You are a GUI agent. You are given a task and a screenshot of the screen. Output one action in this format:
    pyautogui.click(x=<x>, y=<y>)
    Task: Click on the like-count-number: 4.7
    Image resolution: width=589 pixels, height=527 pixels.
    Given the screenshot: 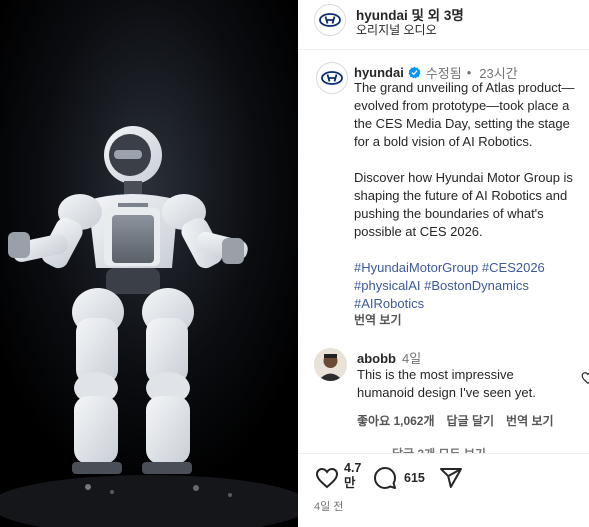 What is the action you would take?
    pyautogui.click(x=353, y=468)
    